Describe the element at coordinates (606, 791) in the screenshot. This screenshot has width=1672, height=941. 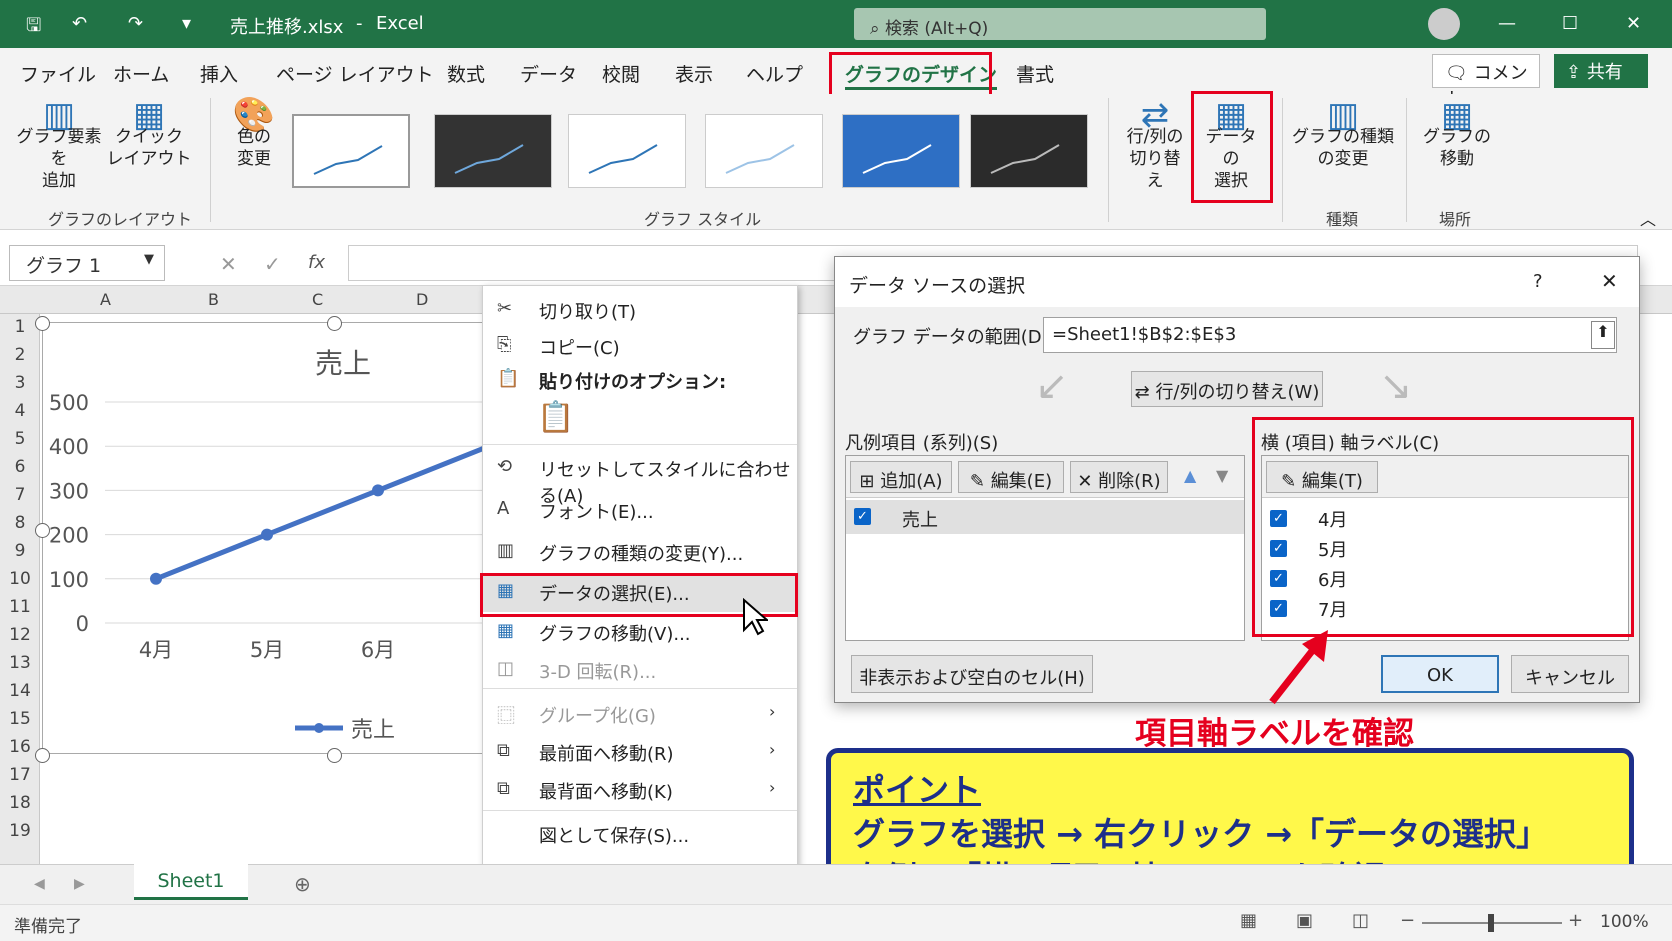
I see `menu-send-to-back: 最背面へ移動(K)` at that location.